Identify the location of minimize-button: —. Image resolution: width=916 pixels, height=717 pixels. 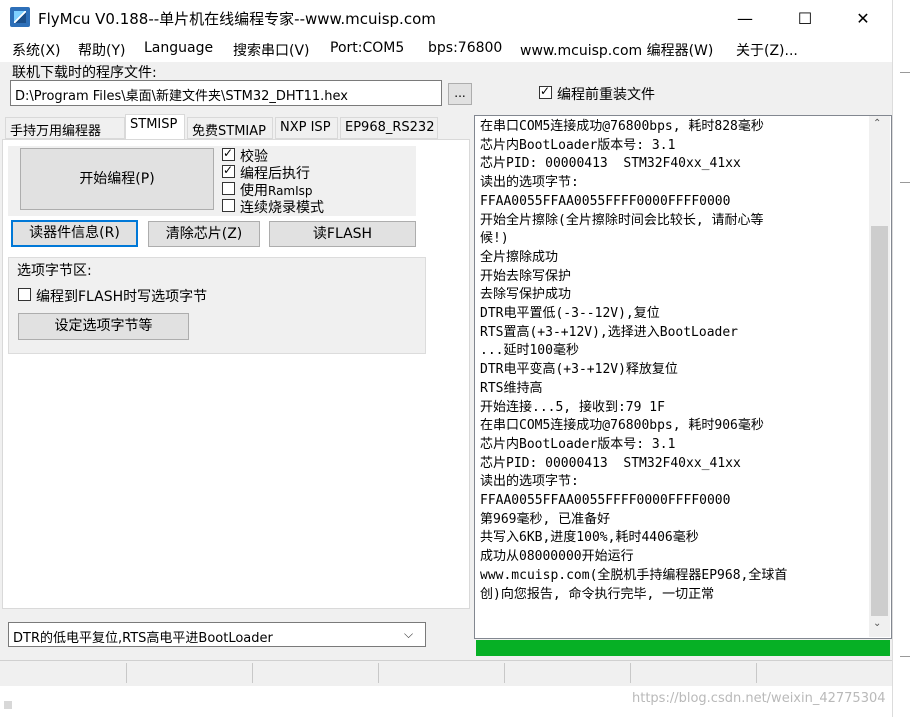
(745, 18).